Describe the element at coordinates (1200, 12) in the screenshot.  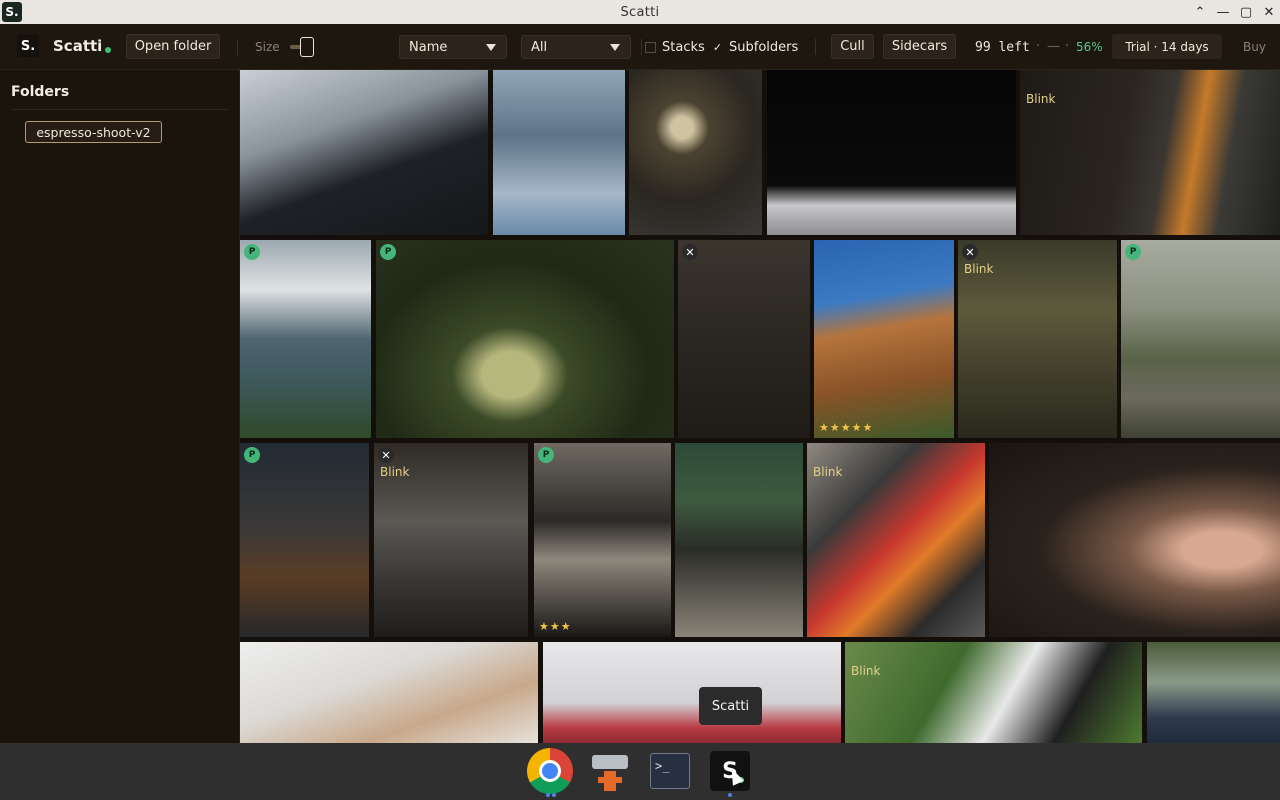
I see `window-collapse-button: ⌃` at that location.